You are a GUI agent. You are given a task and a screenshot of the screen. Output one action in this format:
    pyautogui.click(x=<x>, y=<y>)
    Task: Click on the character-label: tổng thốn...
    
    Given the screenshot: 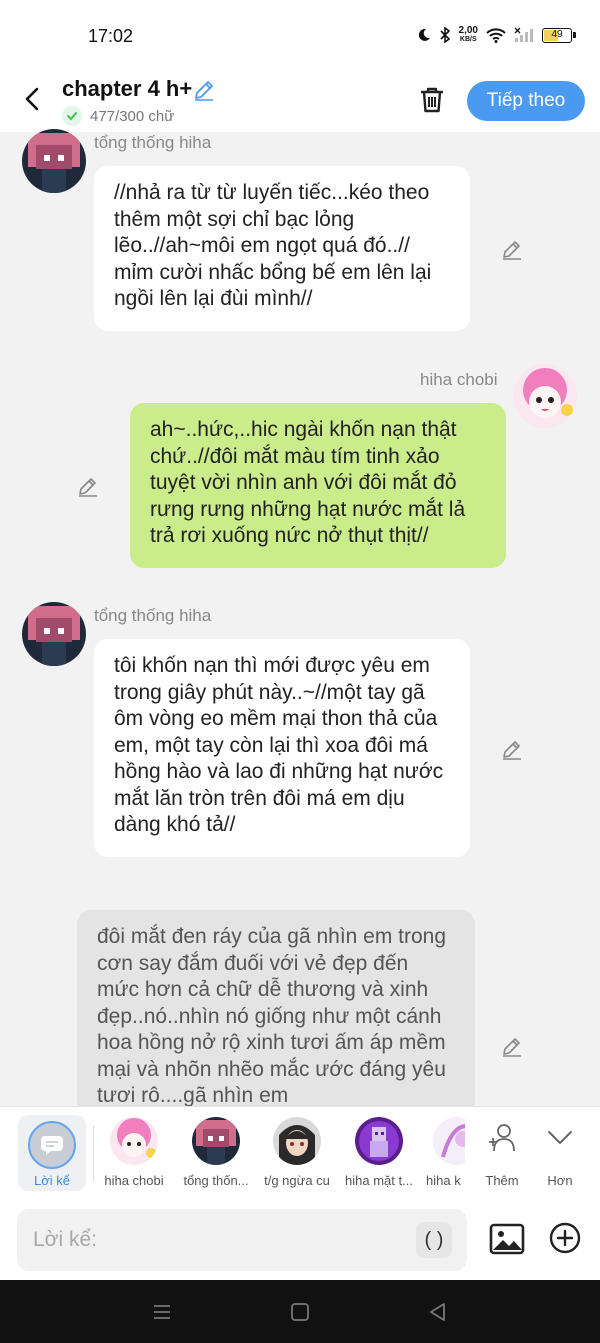 What is the action you would take?
    pyautogui.click(x=216, y=1180)
    